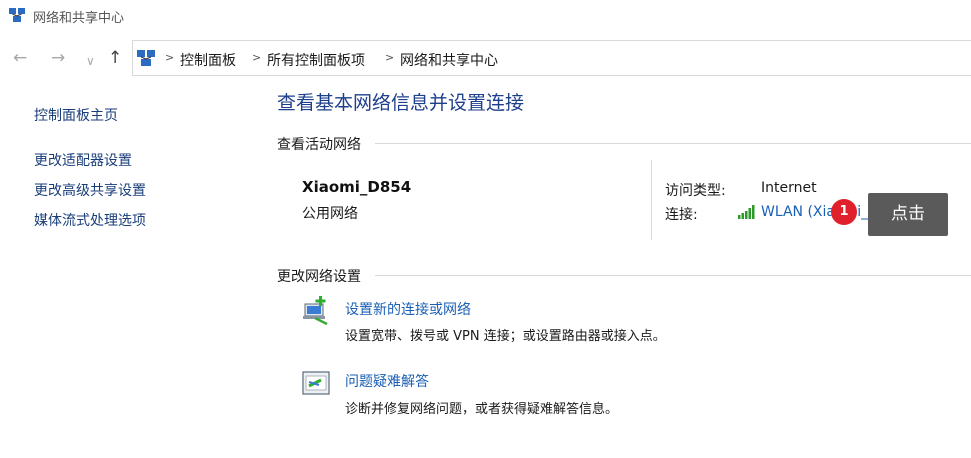 The image size is (971, 458). What do you see at coordinates (315, 311) in the screenshot?
I see `new-connection-icon` at bounding box center [315, 311].